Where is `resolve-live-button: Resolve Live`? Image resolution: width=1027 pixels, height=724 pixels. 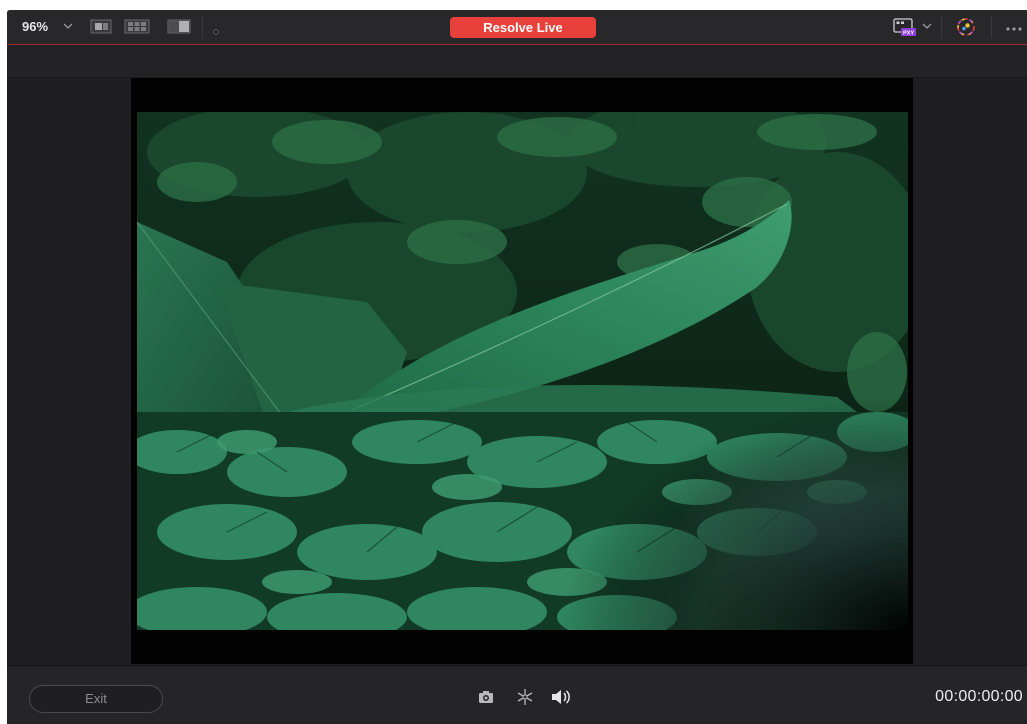 resolve-live-button: Resolve Live is located at coordinates (523, 27).